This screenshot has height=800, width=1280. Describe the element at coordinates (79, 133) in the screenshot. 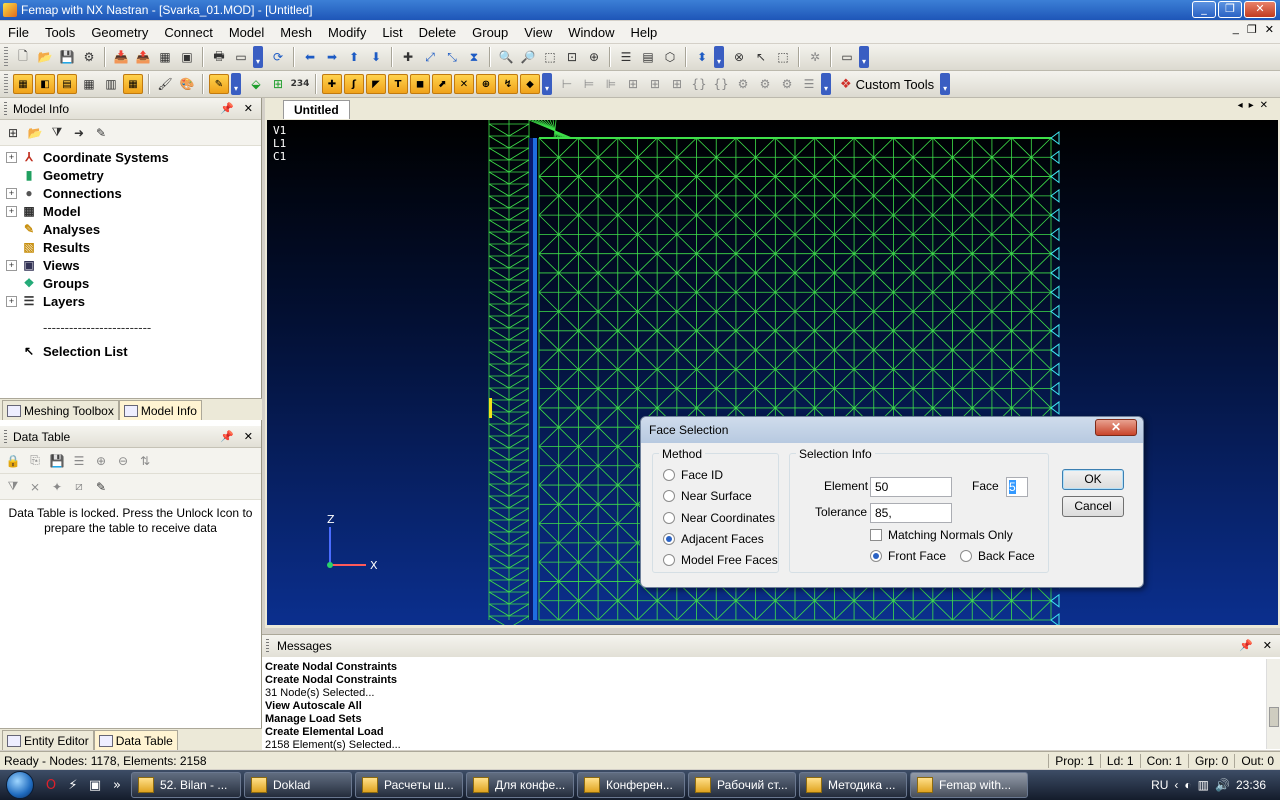

I see `tree-send-icon: ➜` at that location.